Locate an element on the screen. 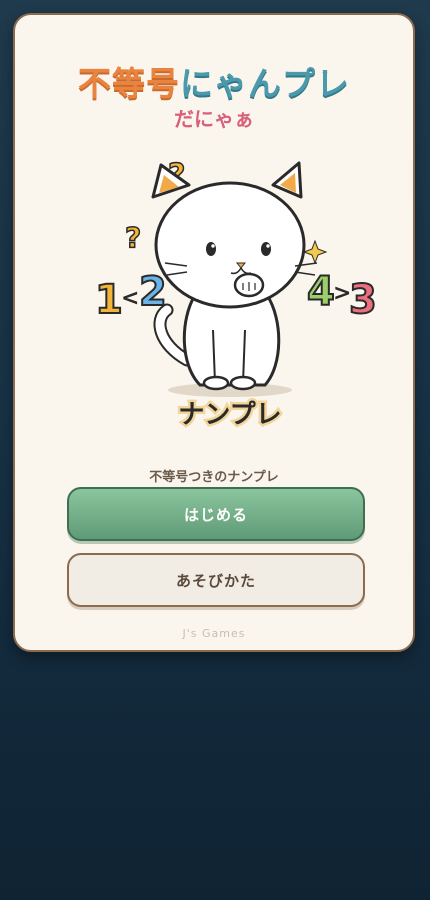  app-title-part2: にゃんプレ is located at coordinates (265, 83).